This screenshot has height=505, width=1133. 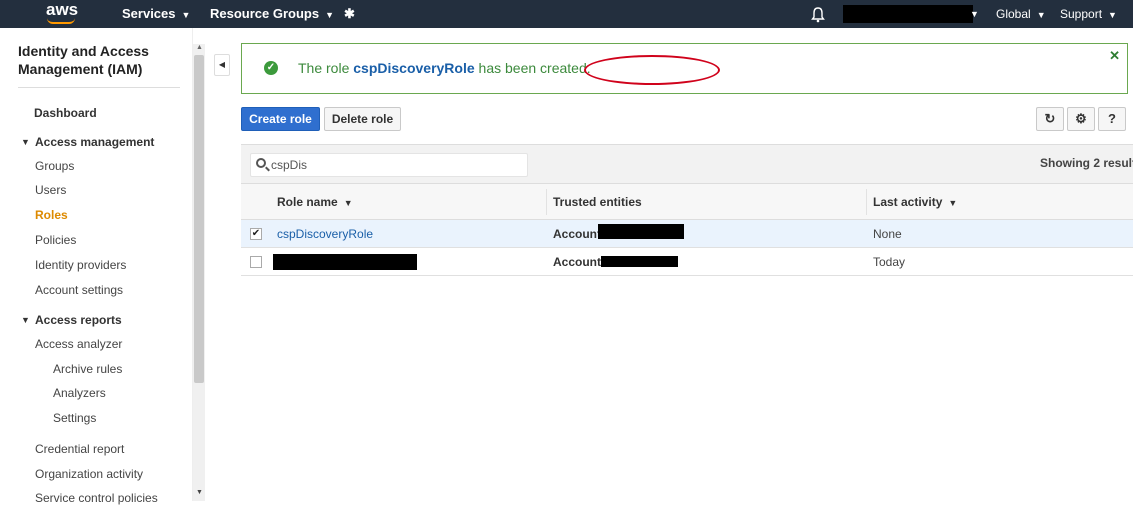 What do you see at coordinates (818, 14) in the screenshot?
I see `bell-icon` at bounding box center [818, 14].